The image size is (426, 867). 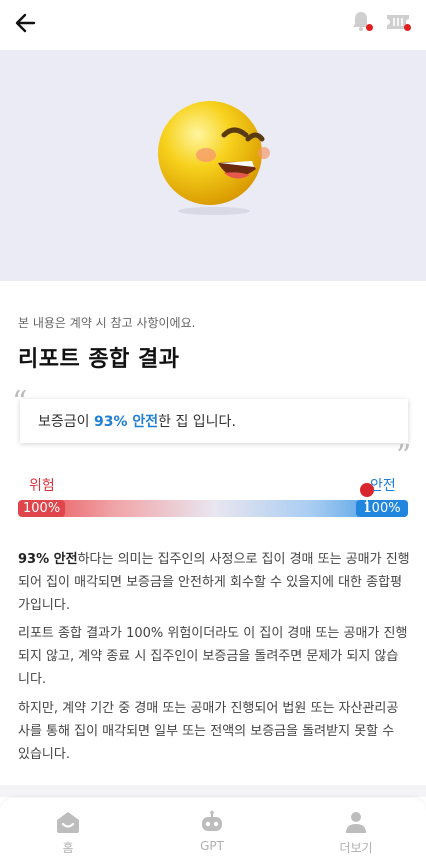 What do you see at coordinates (126, 422) in the screenshot?
I see `summary-highlight: 93% 안전` at bounding box center [126, 422].